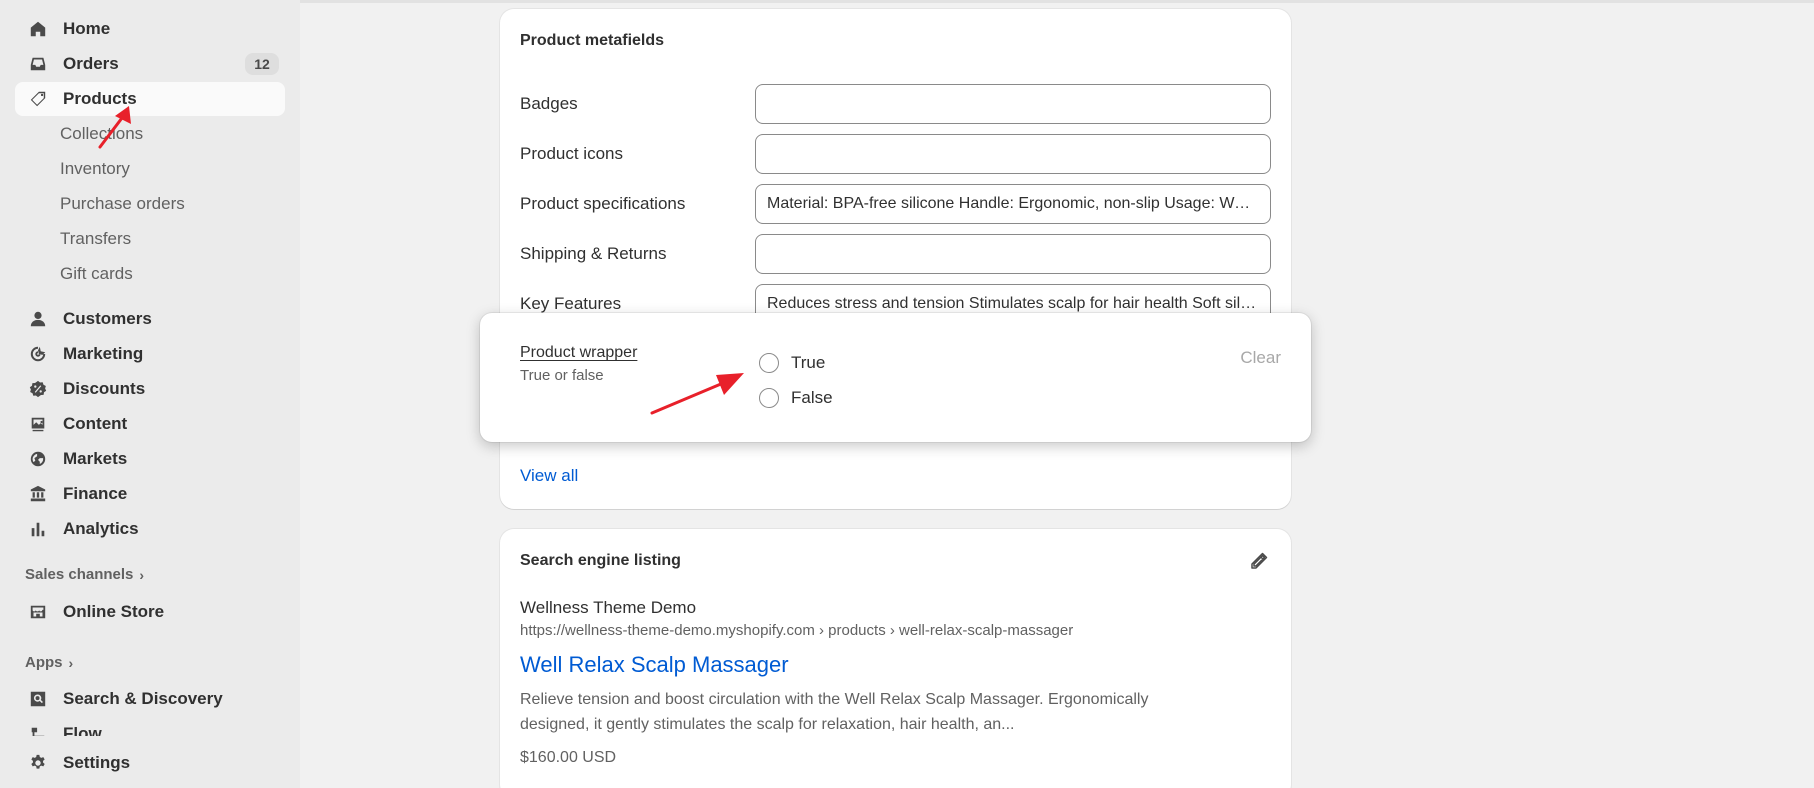 This screenshot has height=788, width=1814. What do you see at coordinates (101, 528) in the screenshot?
I see `sidebar-item-label: Analytics` at bounding box center [101, 528].